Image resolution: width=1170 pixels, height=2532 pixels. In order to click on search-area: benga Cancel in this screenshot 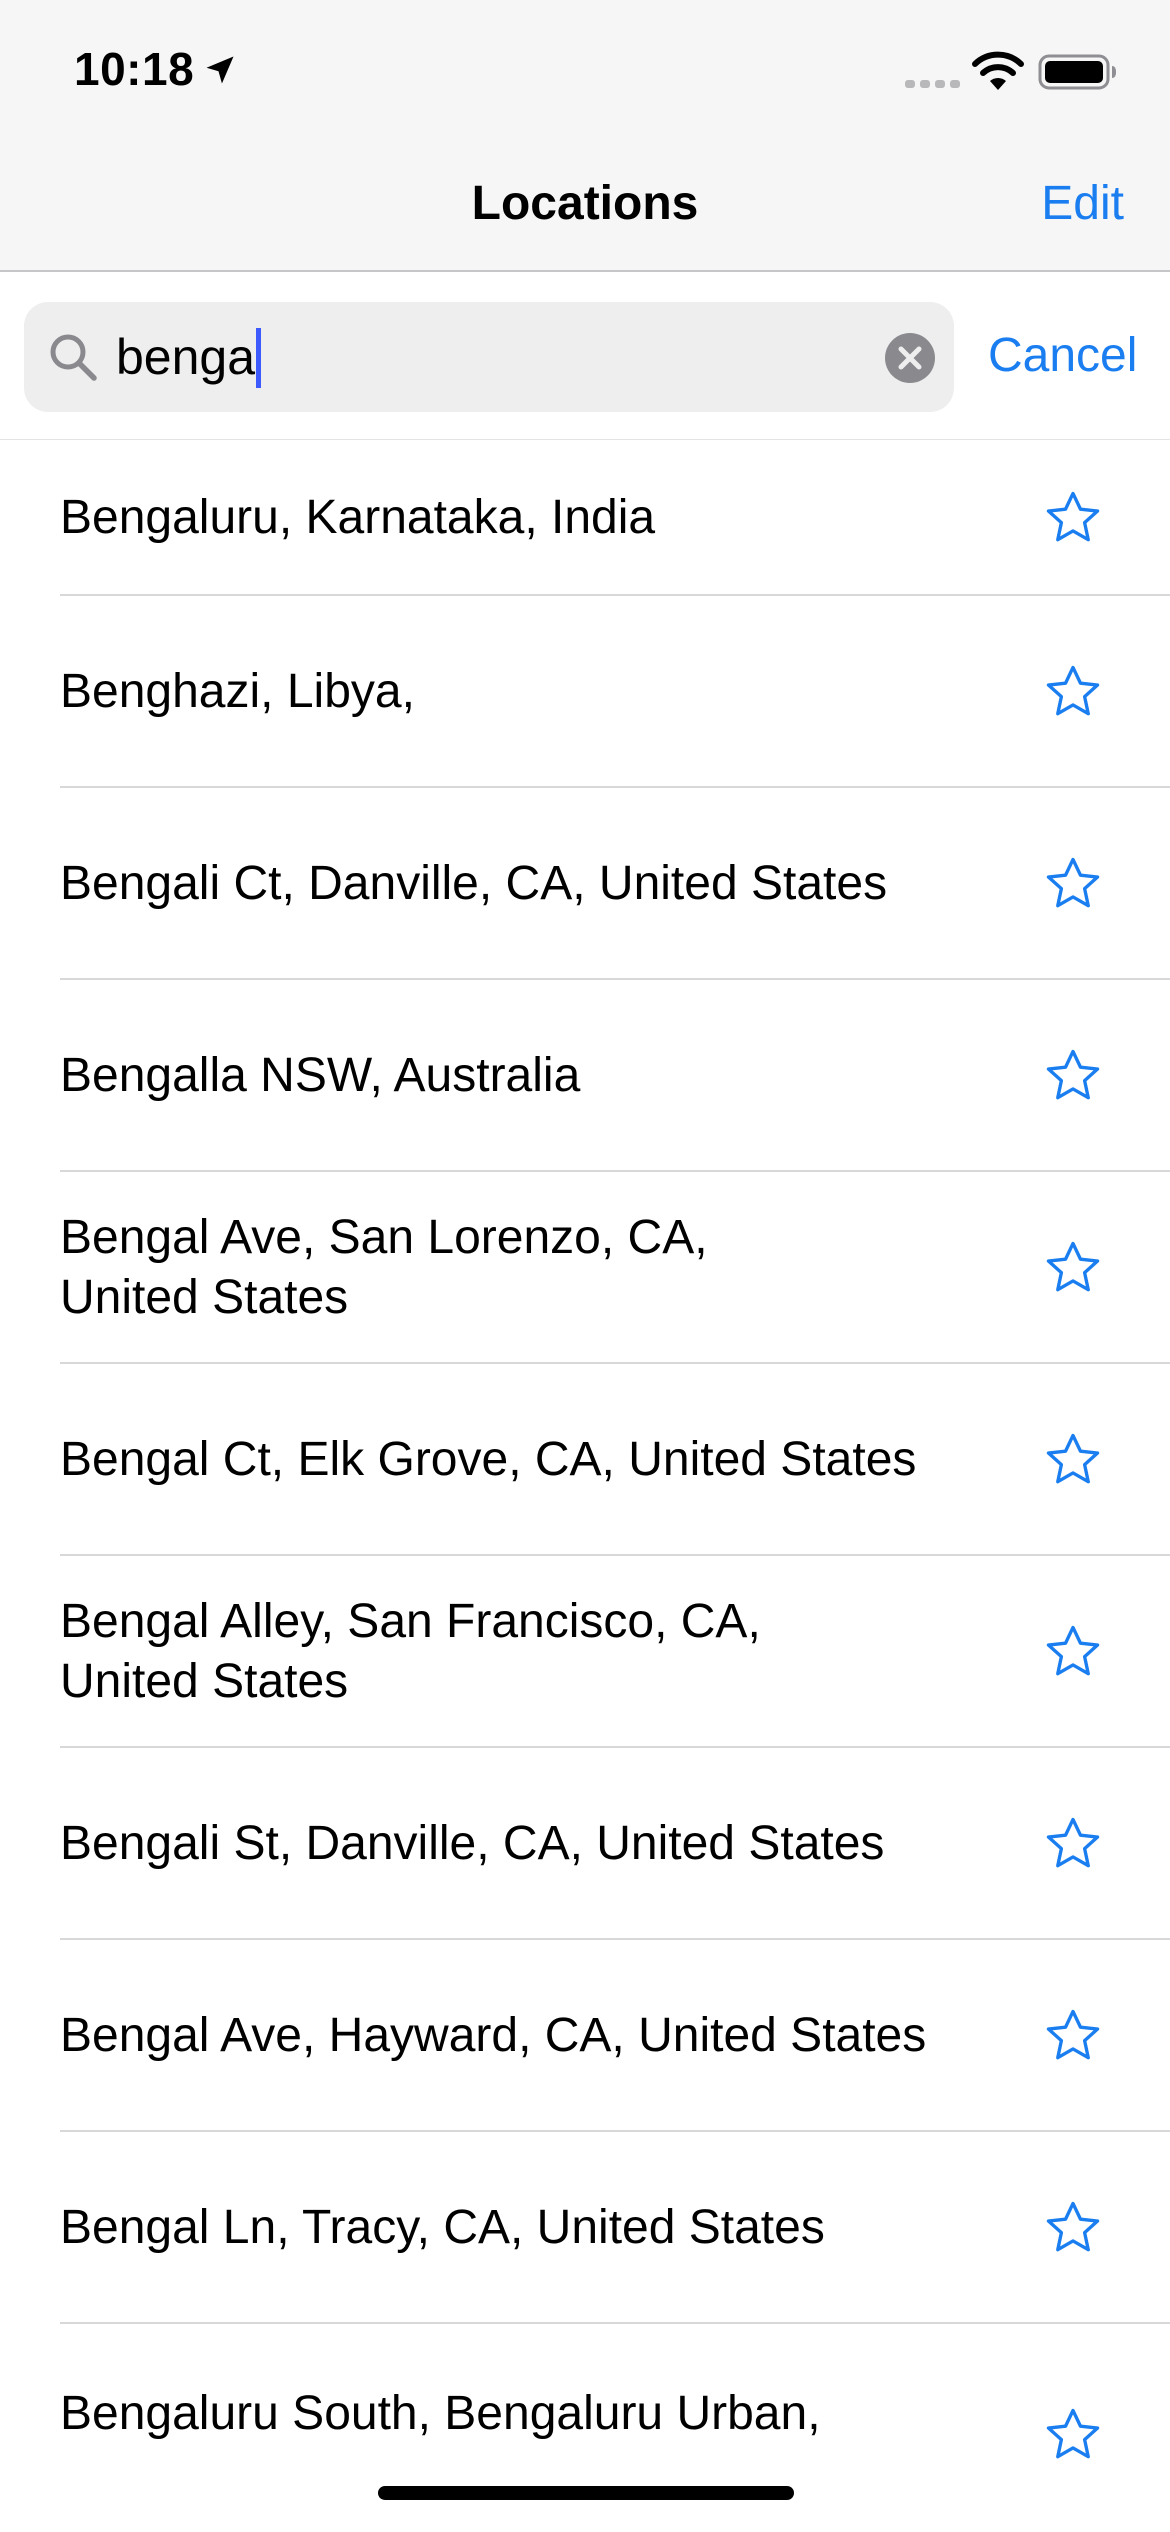, I will do `click(585, 356)`.